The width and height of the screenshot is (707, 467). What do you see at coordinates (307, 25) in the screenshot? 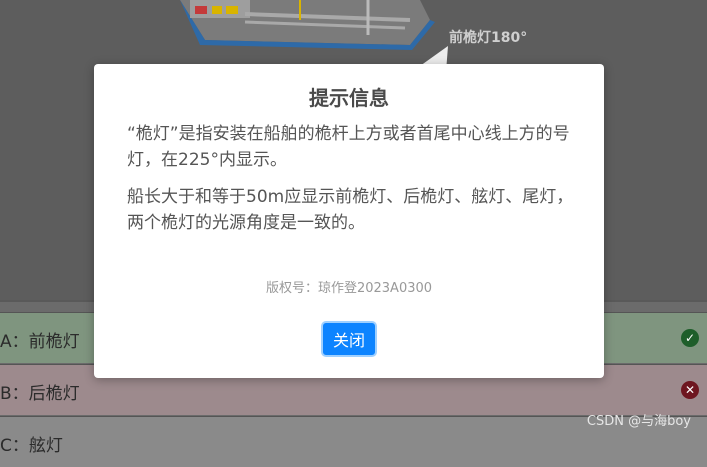
I see `ship-illustration` at bounding box center [307, 25].